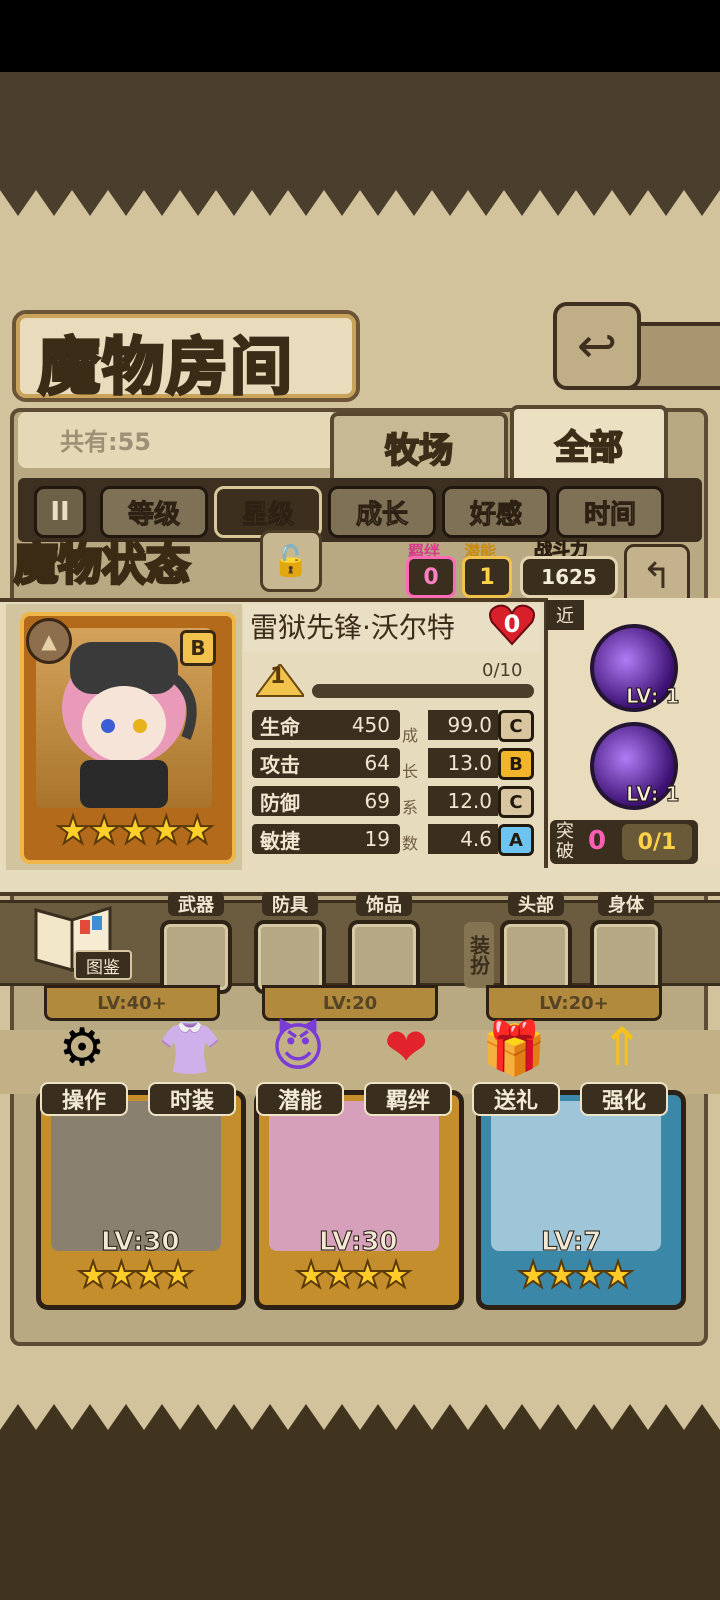 Image resolution: width=720 pixels, height=1600 pixels. Describe the element at coordinates (597, 841) in the screenshot. I see `breach-value: 0` at that location.